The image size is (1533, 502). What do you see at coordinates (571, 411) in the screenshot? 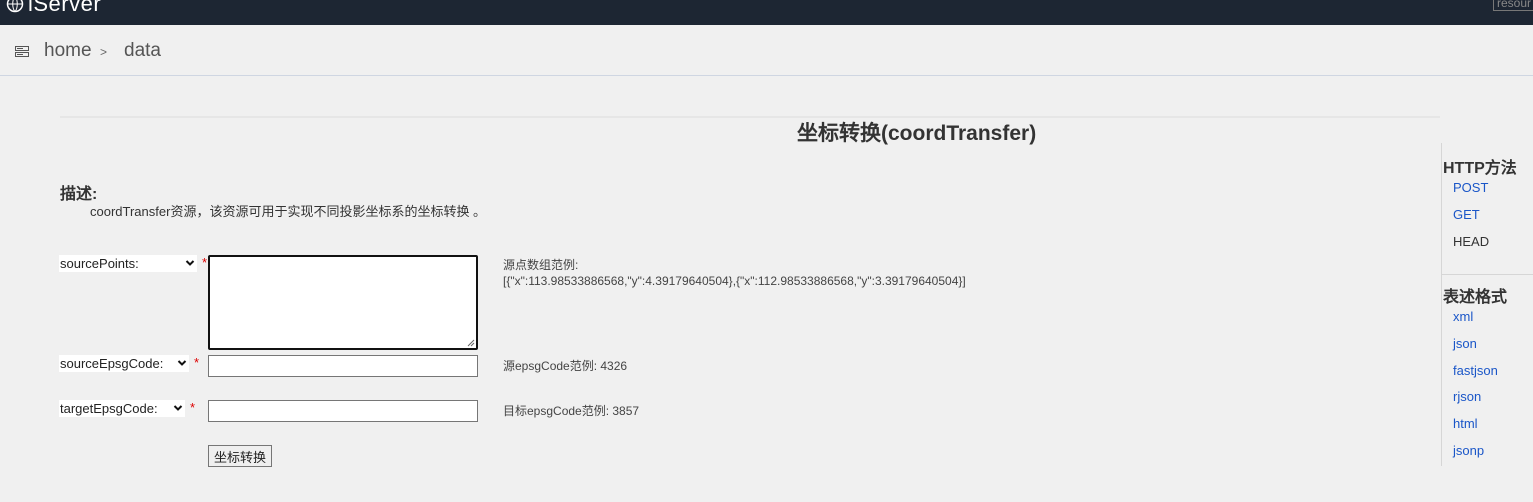
I see `target-epsg-hint: 目标epsgCode范例: 3857` at bounding box center [571, 411].